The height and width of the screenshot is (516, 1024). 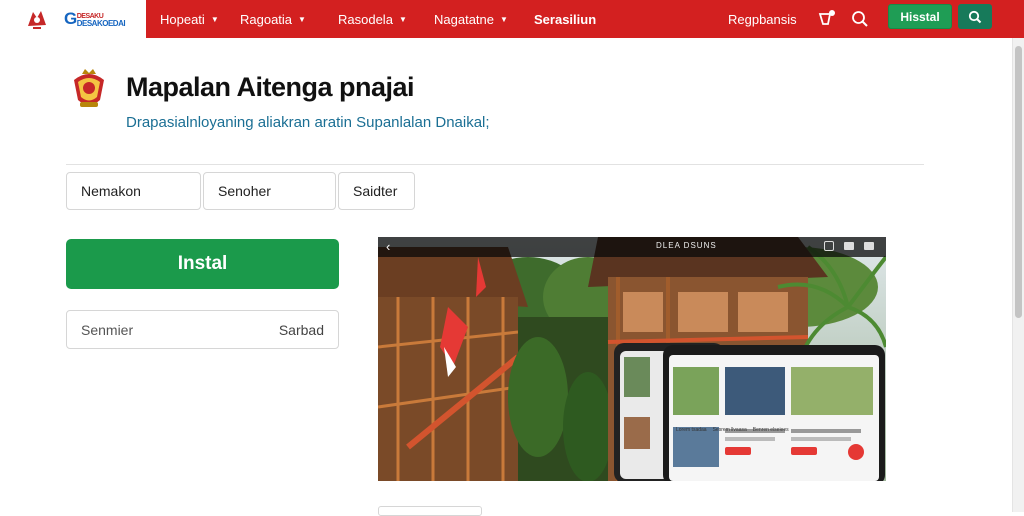 I want to click on install-button: Instal, so click(x=202, y=264).